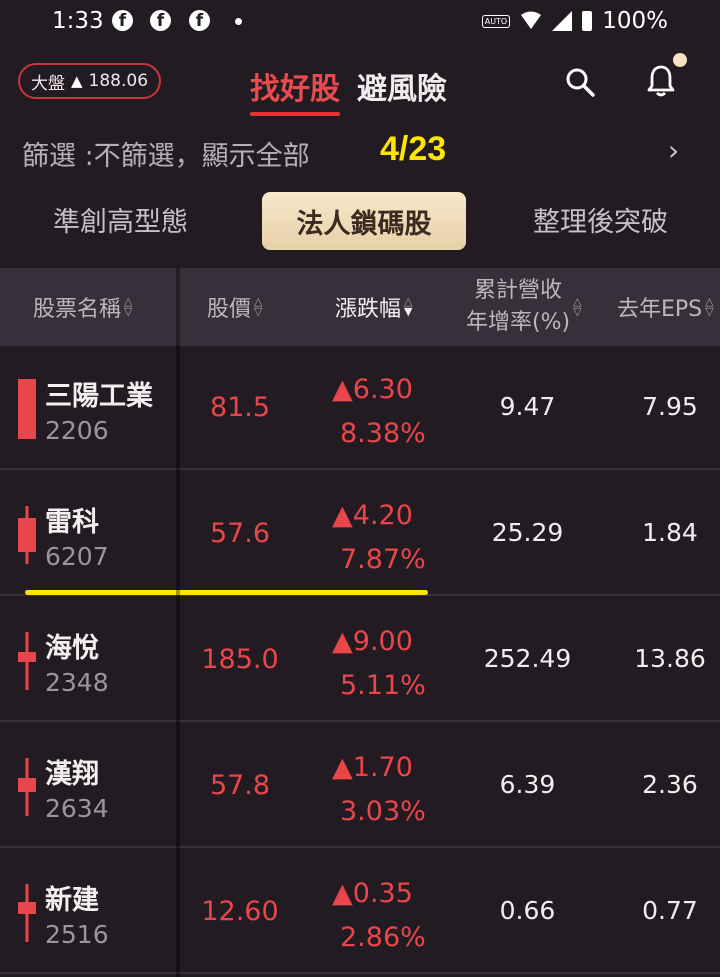  I want to click on revenue-growth: 252.49, so click(527, 658).